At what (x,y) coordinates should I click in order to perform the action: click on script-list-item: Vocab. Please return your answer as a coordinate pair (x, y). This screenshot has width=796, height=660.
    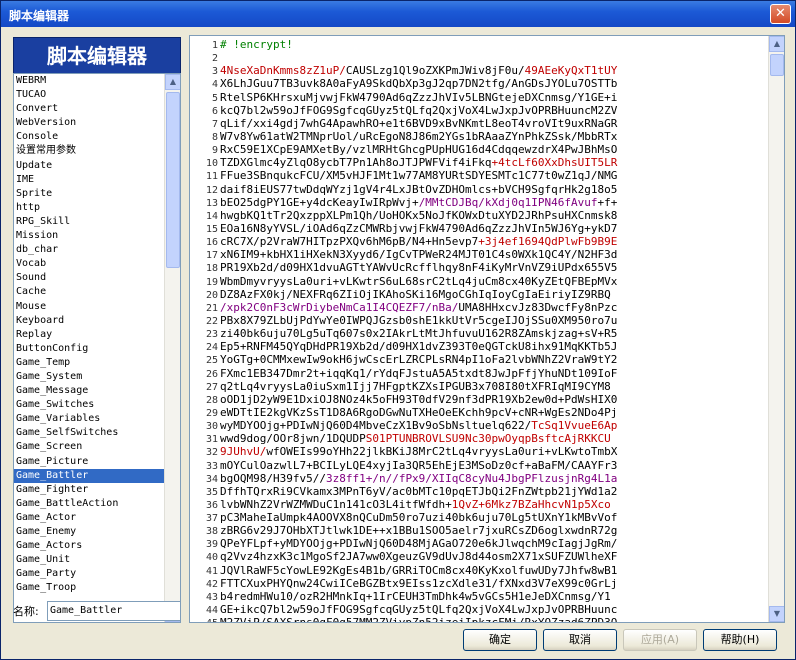
    Looking at the image, I should click on (89, 264).